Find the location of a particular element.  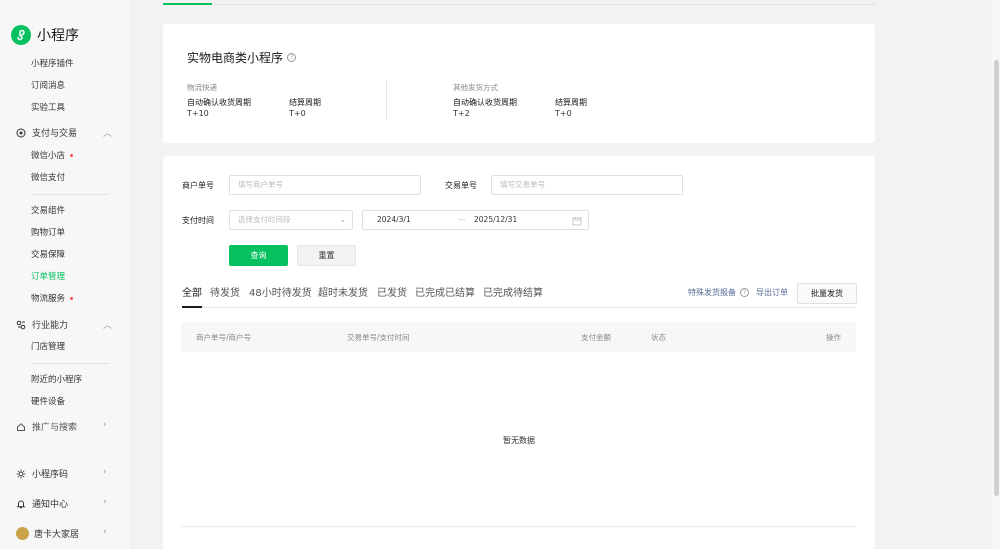

calendar-icon is located at coordinates (577, 224).